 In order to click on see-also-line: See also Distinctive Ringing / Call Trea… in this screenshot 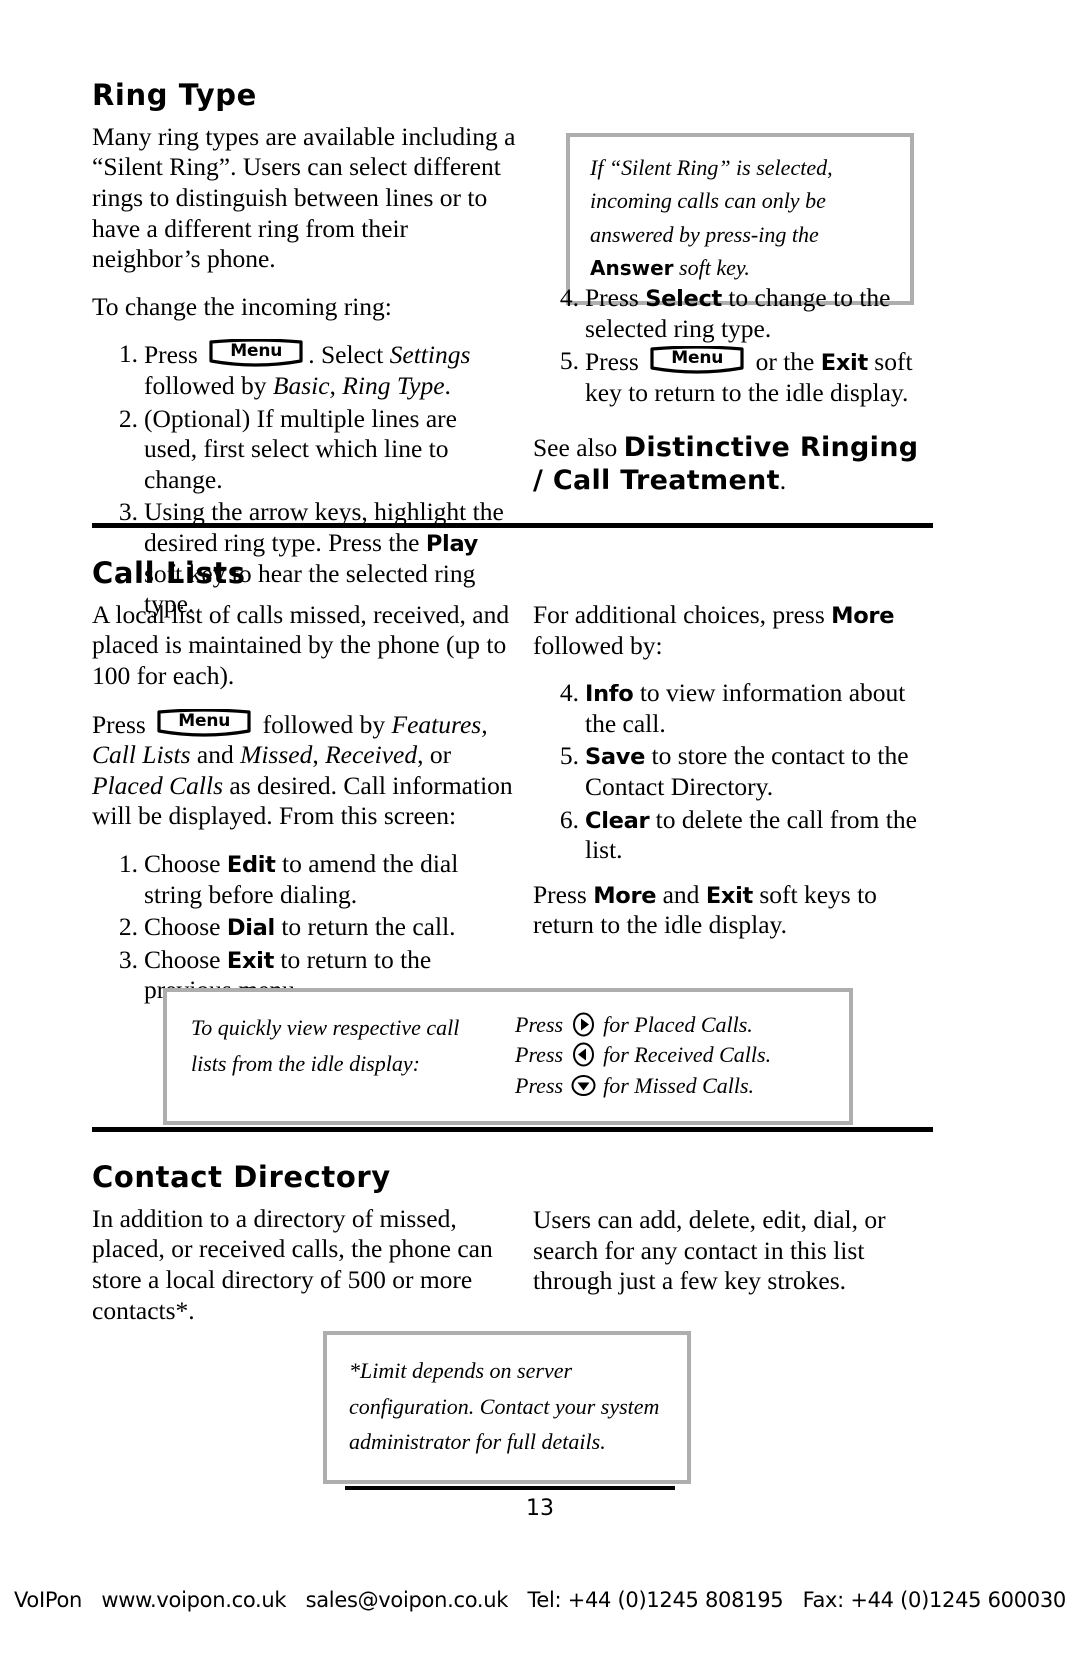, I will do `click(733, 464)`.